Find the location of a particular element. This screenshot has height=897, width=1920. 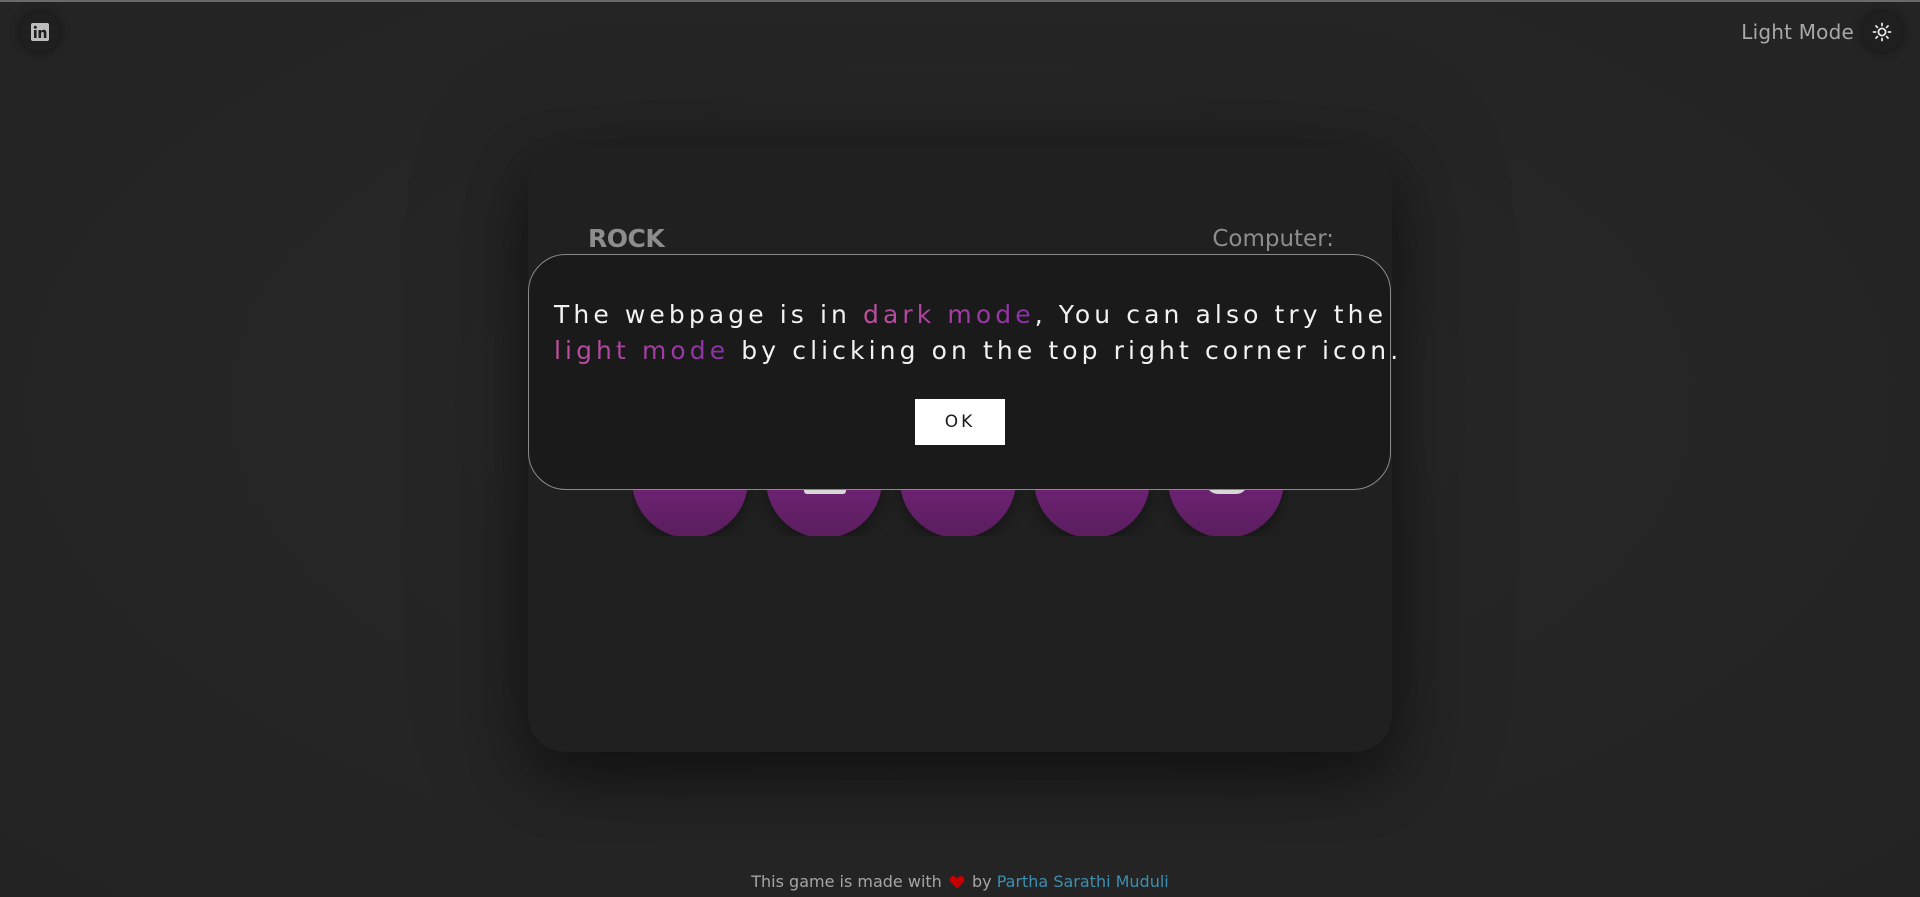

sun-icon is located at coordinates (1882, 32).